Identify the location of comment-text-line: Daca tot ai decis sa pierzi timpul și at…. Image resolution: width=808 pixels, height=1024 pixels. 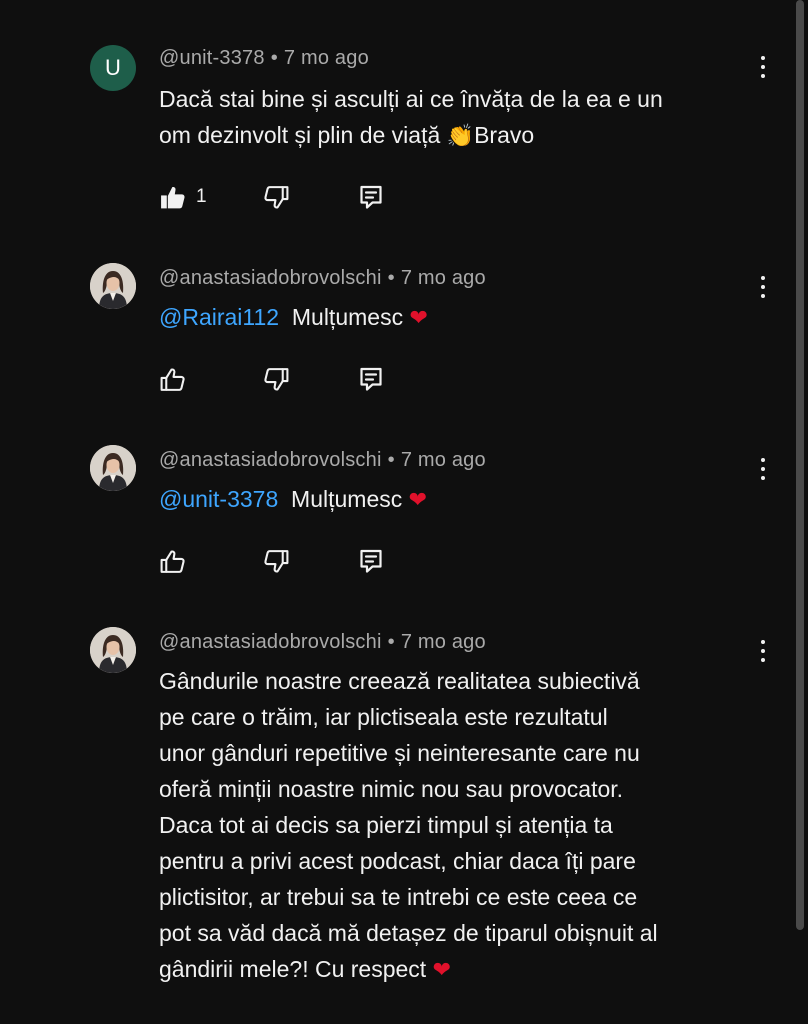
(386, 825).